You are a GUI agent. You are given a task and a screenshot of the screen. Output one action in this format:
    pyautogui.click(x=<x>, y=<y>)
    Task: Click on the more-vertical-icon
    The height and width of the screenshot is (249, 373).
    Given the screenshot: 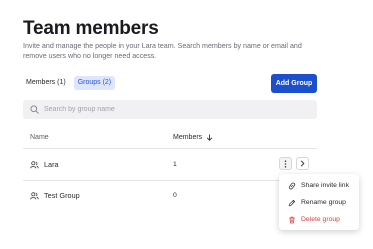 What is the action you would take?
    pyautogui.click(x=285, y=163)
    